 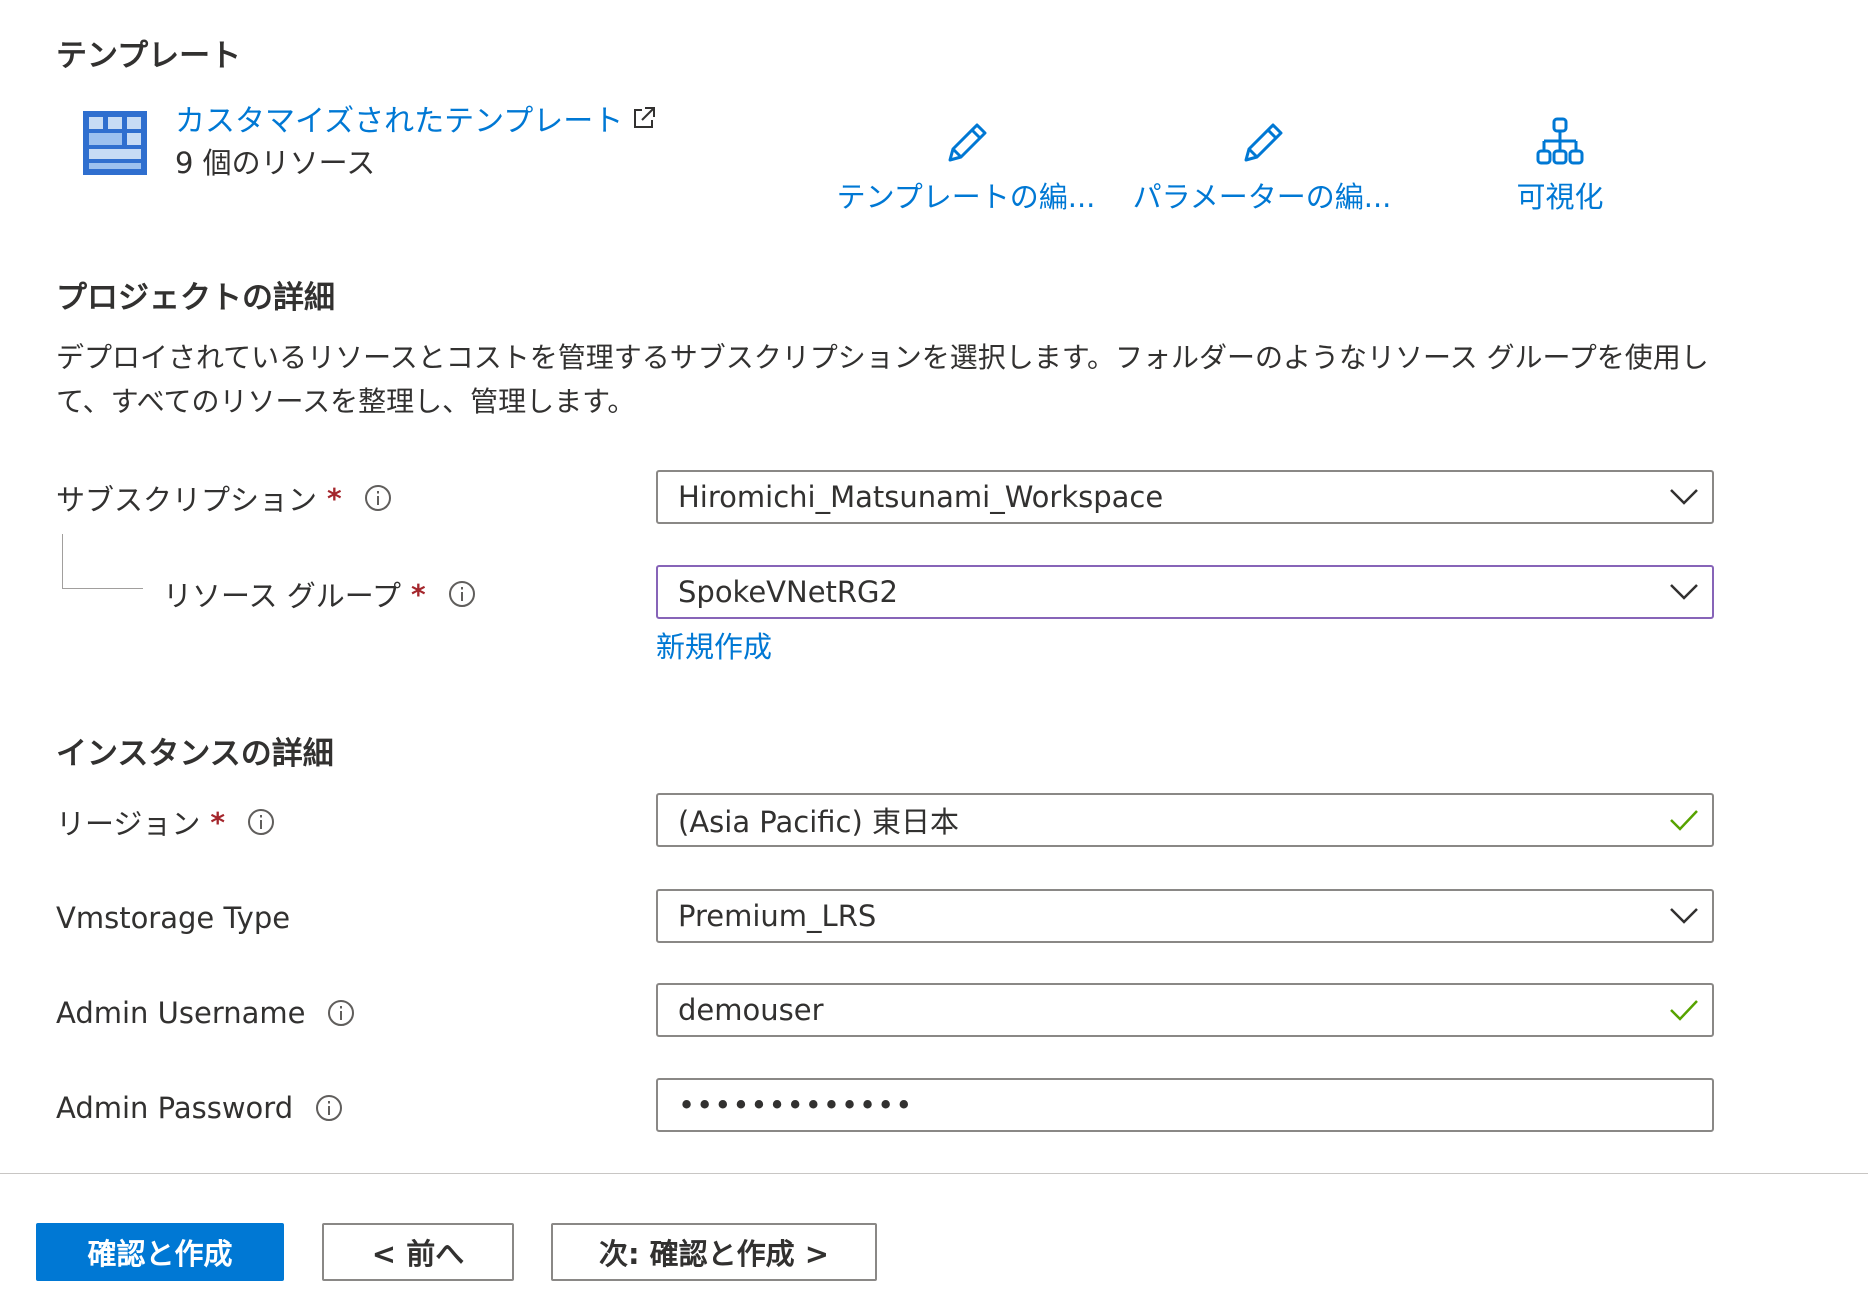 I want to click on resource-group-value: SpokeVNetRG2, so click(x=788, y=592).